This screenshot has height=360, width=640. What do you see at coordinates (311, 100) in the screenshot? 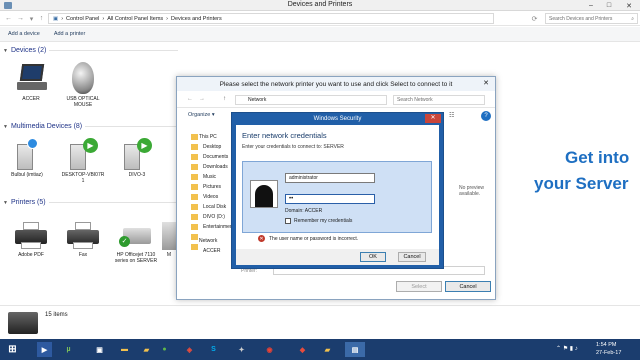
I see `dialog-address-bar: Network` at bounding box center [311, 100].